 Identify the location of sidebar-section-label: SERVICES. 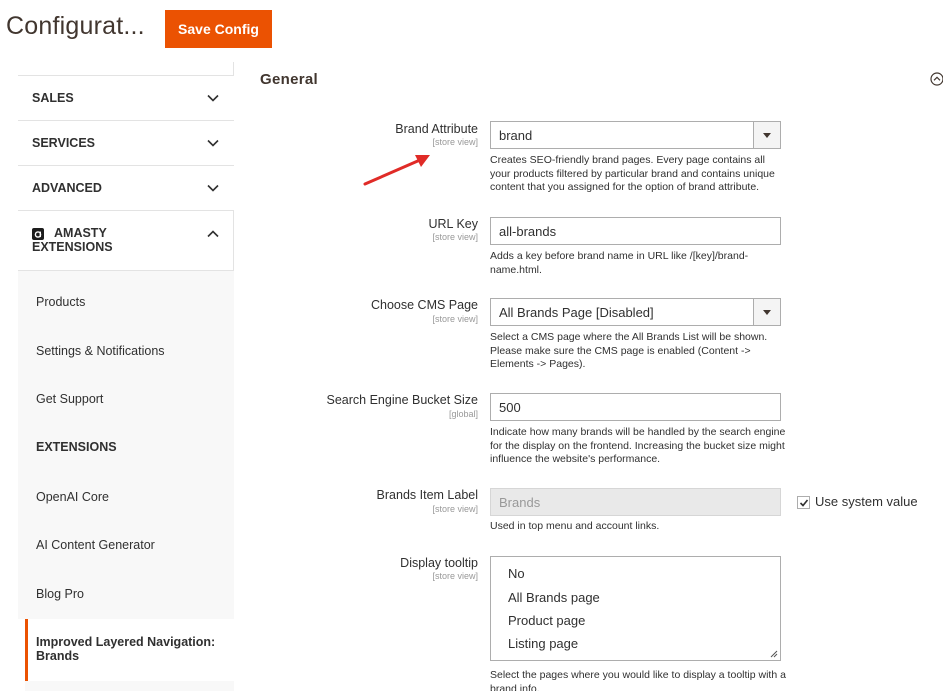
(63, 143).